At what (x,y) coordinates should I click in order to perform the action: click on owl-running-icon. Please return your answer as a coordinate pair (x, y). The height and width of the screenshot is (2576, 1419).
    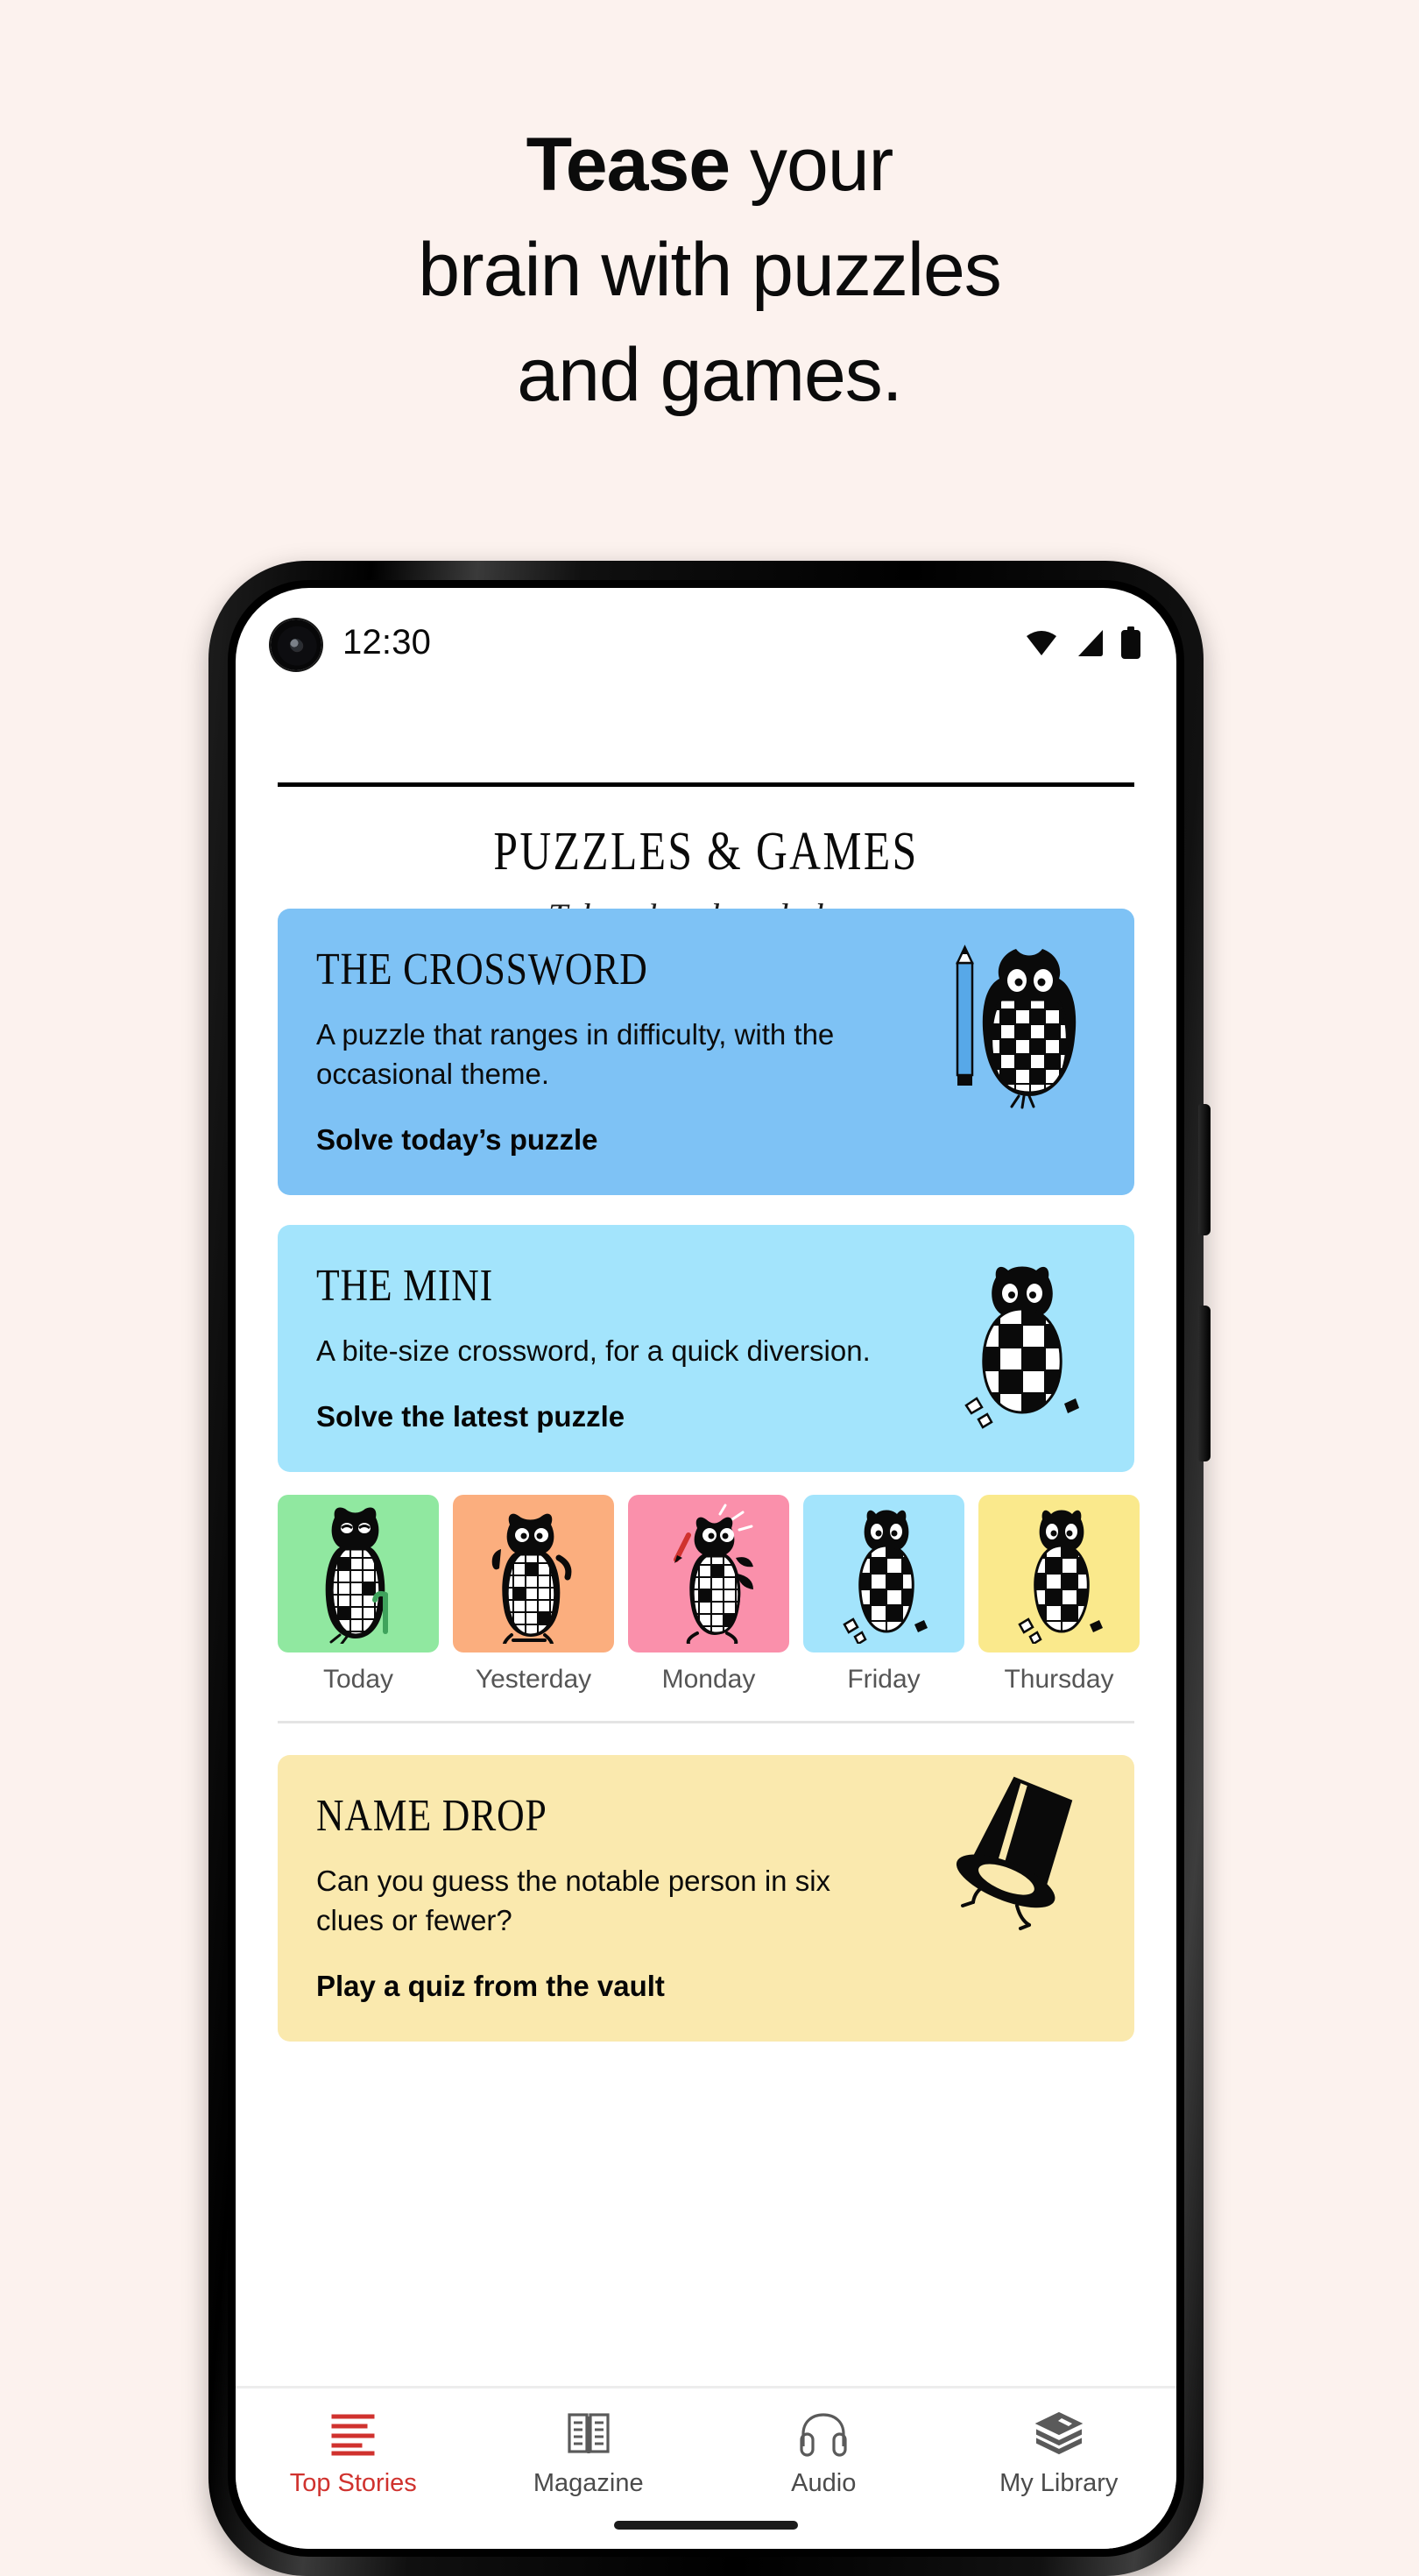
    Looking at the image, I should click on (531, 1578).